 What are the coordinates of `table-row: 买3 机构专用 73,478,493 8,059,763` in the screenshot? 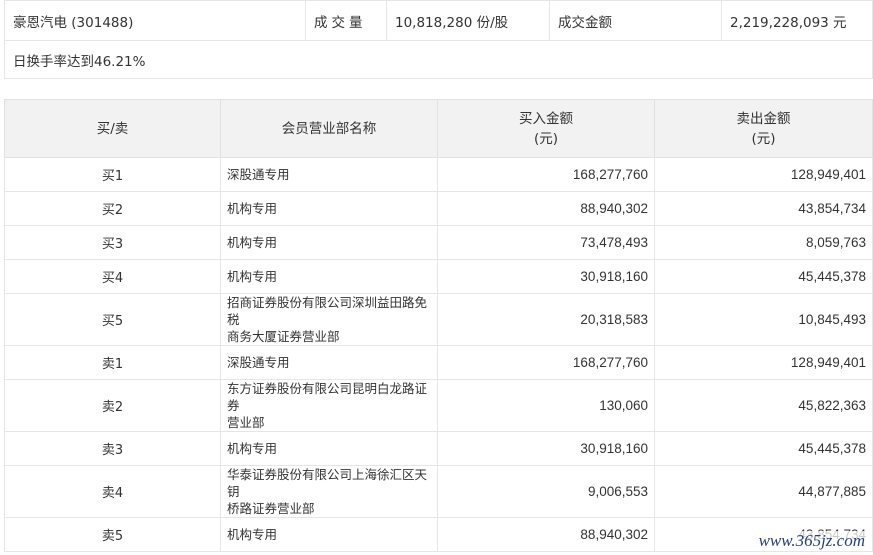 It's located at (438, 242).